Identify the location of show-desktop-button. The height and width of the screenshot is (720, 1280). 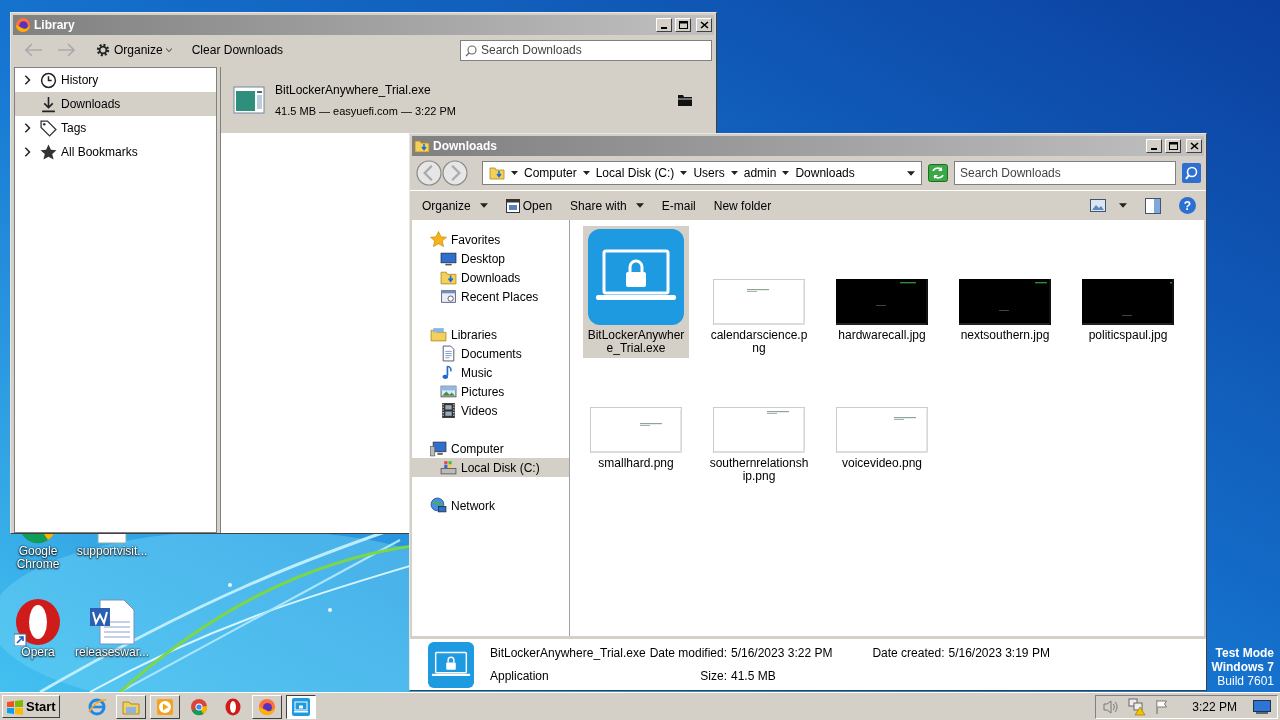
(1262, 706).